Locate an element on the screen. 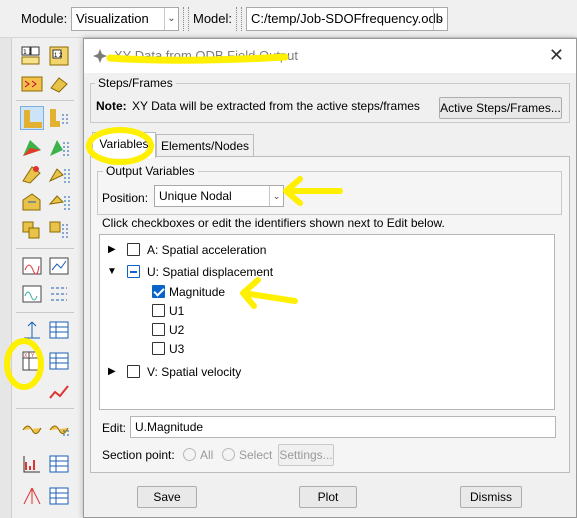 This screenshot has width=577, height=518. plot-symbols-icon is located at coordinates (59, 118).